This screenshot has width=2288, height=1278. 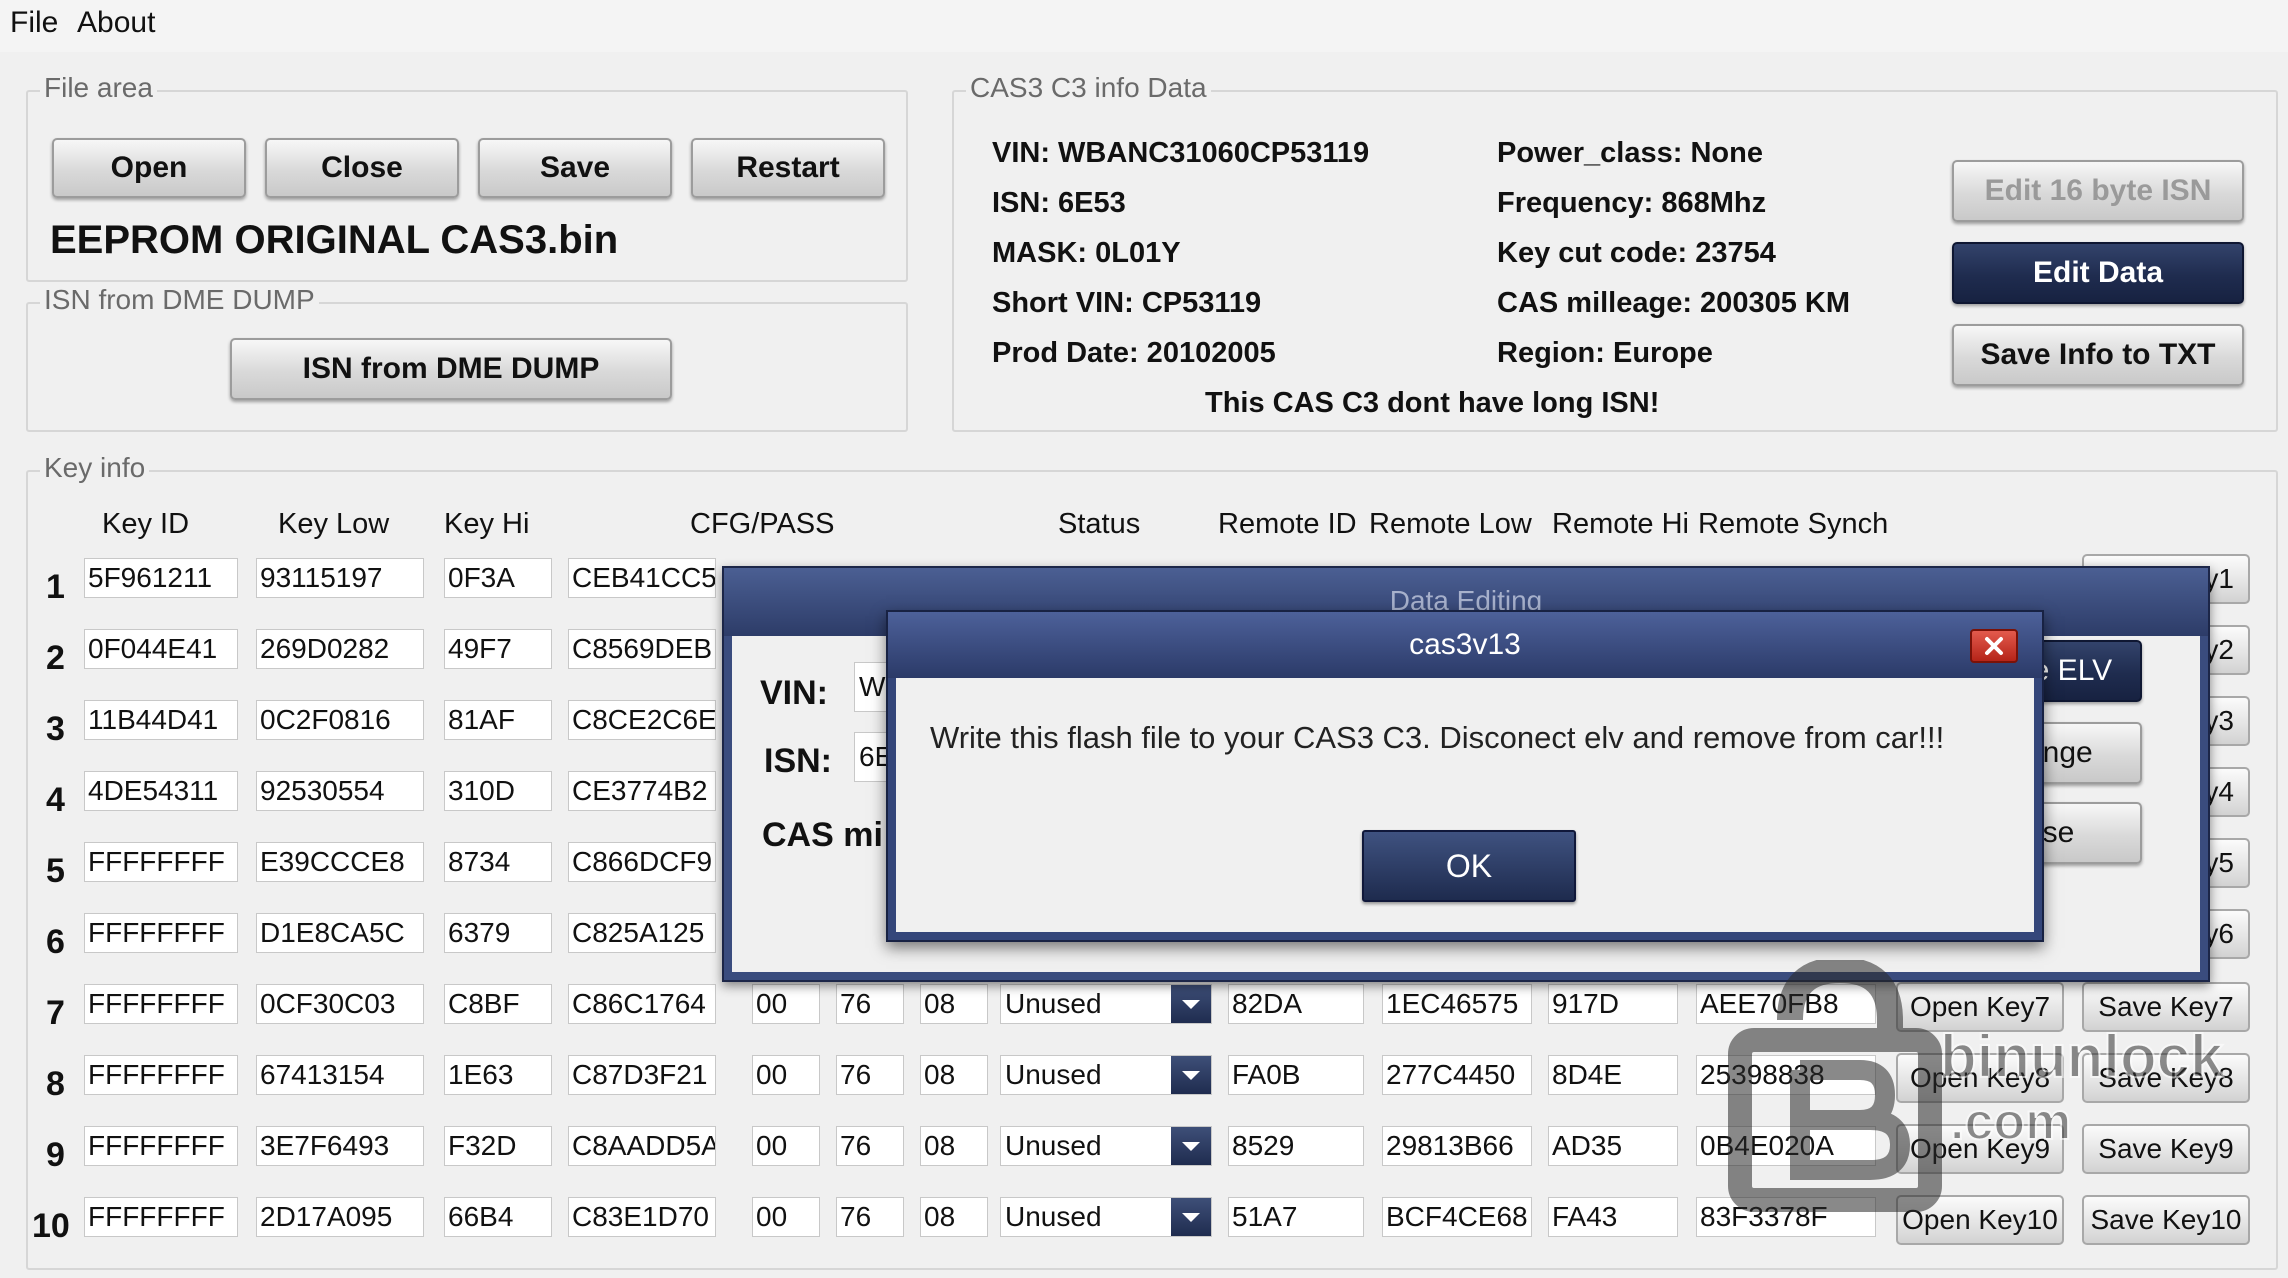 What do you see at coordinates (642, 720) in the screenshot?
I see `cfg-pass-field: C8CE2C6E` at bounding box center [642, 720].